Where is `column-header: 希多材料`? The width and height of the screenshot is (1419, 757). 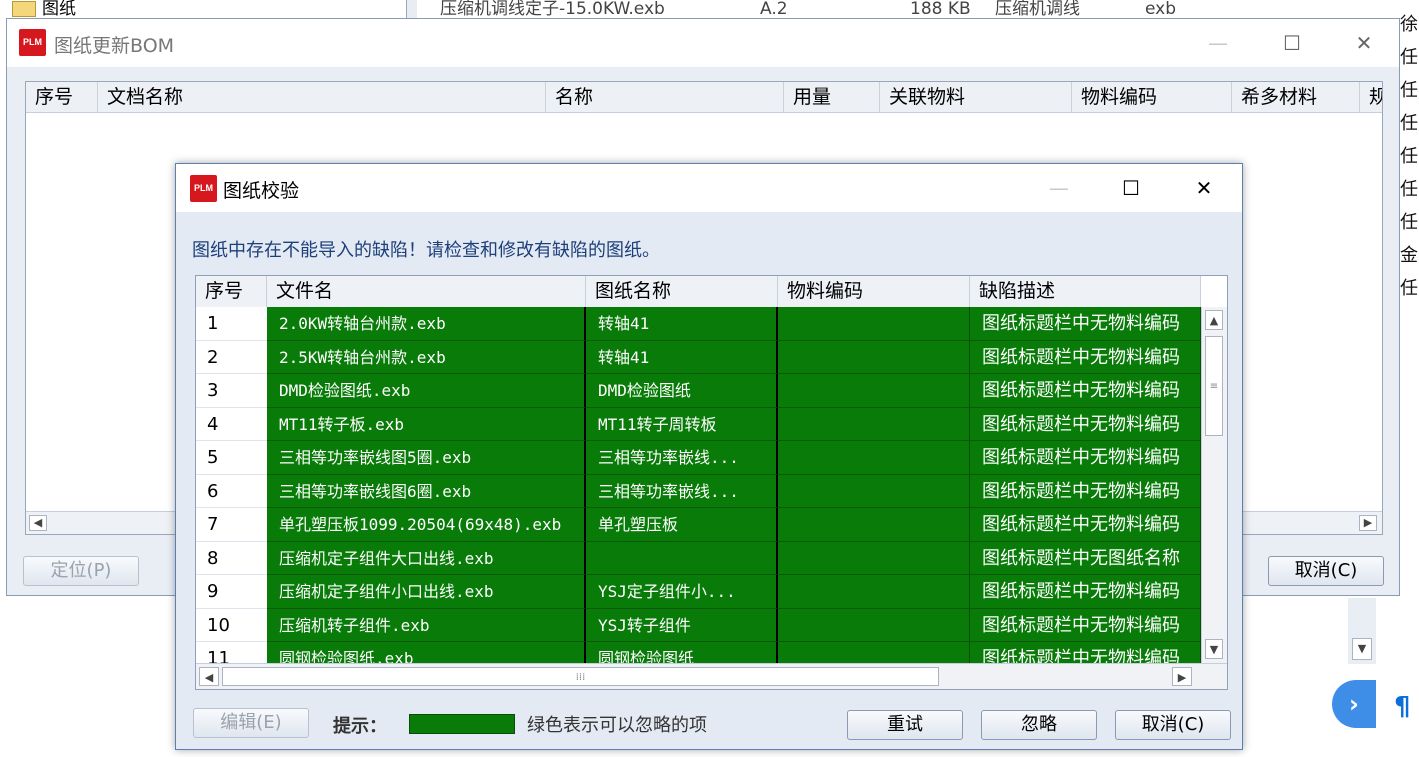 column-header: 希多材料 is located at coordinates (1296, 97).